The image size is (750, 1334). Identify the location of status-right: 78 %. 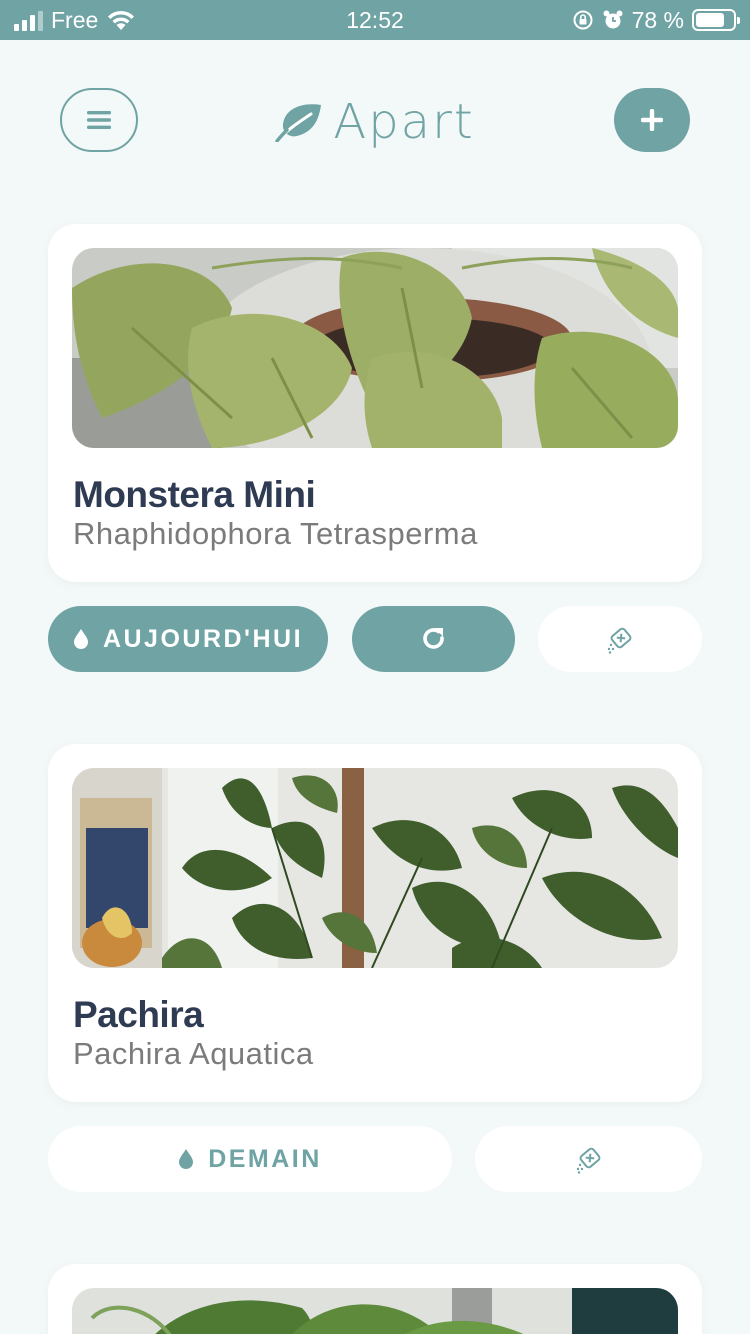
(656, 20).